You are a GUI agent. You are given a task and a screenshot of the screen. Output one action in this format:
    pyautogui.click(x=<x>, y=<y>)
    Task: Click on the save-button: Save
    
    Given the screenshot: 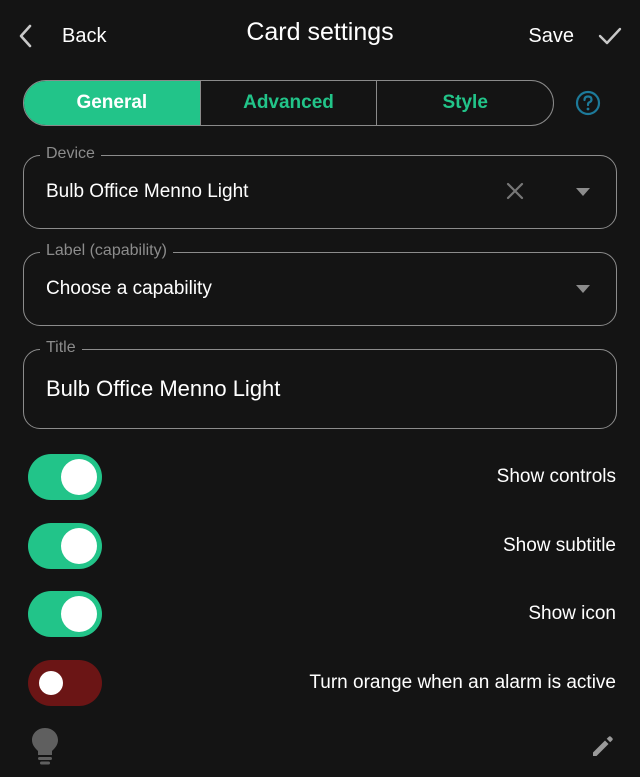 What is the action you would take?
    pyautogui.click(x=575, y=36)
    